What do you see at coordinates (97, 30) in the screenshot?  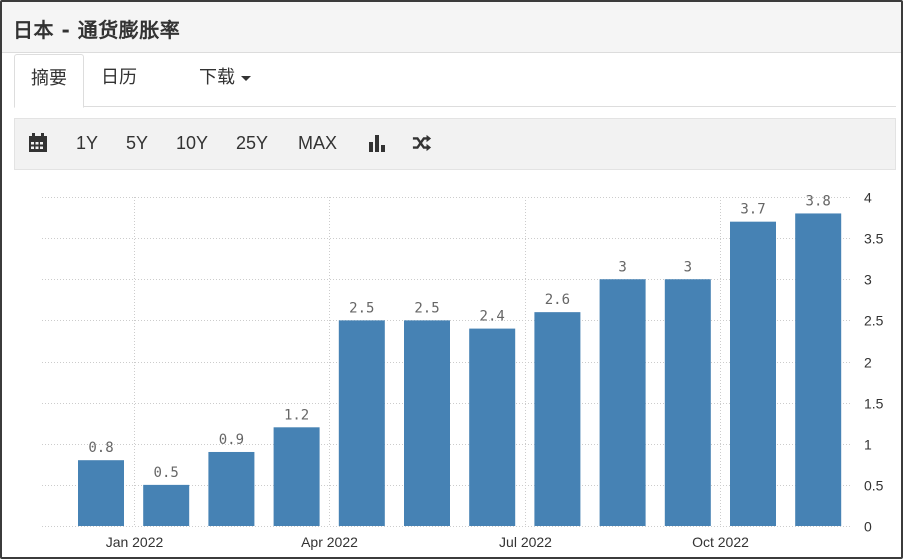 I see `page-title: 日本 - 通货膨胀率` at bounding box center [97, 30].